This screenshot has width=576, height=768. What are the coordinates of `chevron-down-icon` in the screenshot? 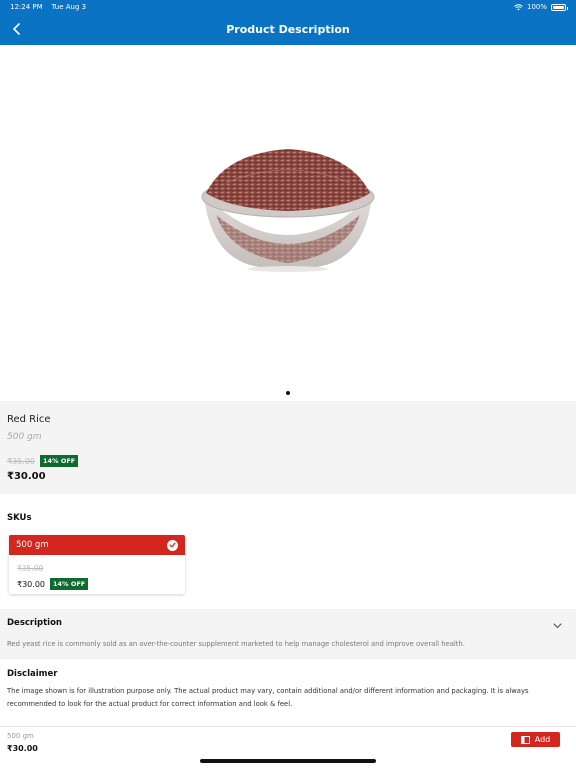 It's located at (557, 626).